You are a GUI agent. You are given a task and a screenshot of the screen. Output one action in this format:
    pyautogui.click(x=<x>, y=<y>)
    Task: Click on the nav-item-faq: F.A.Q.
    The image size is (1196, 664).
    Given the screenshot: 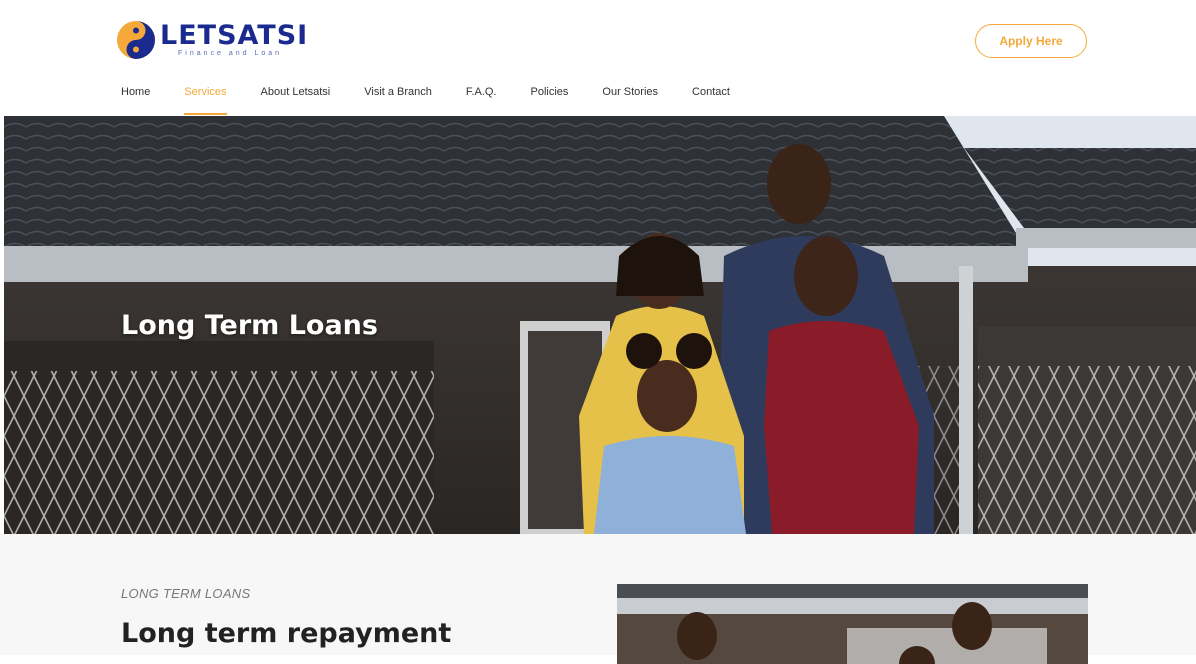 What is the action you would take?
    pyautogui.click(x=481, y=101)
    